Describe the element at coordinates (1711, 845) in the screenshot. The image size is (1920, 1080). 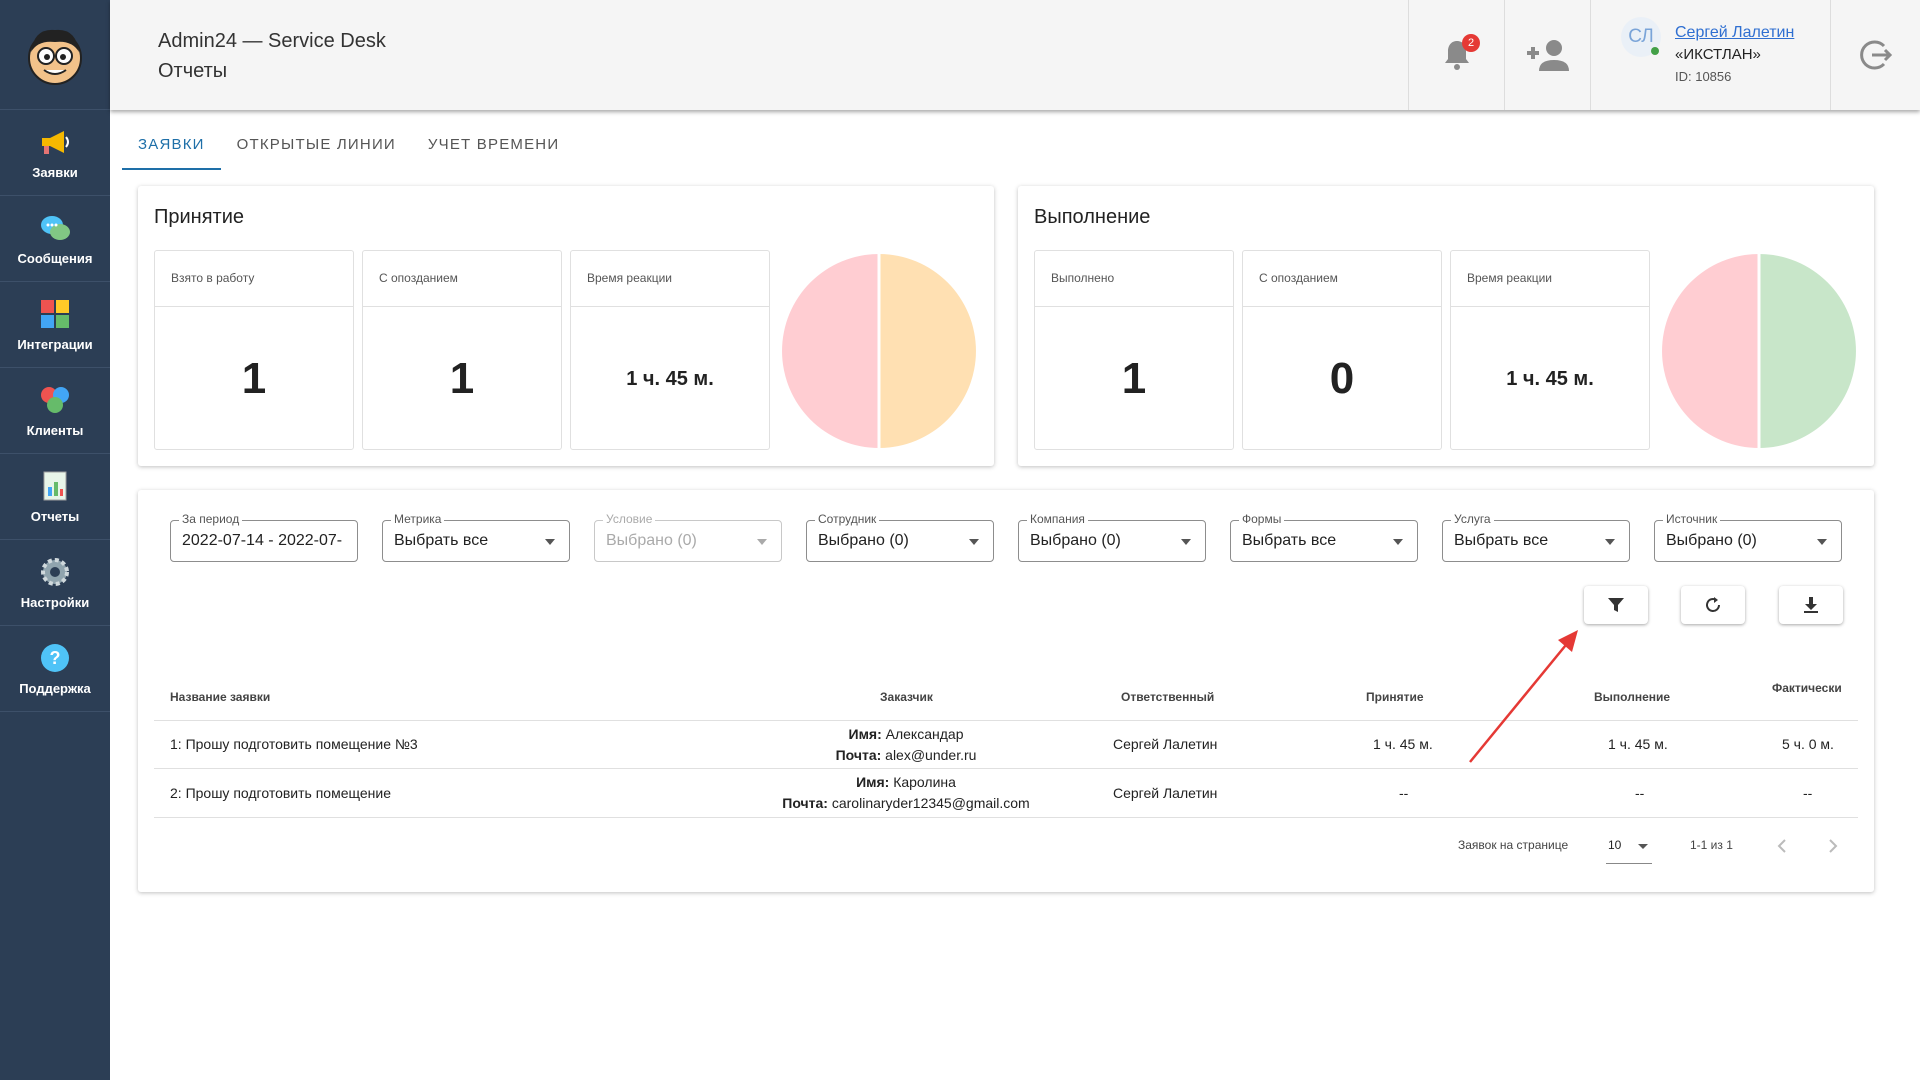
I see `pagination-range: 1-1 из 1` at that location.